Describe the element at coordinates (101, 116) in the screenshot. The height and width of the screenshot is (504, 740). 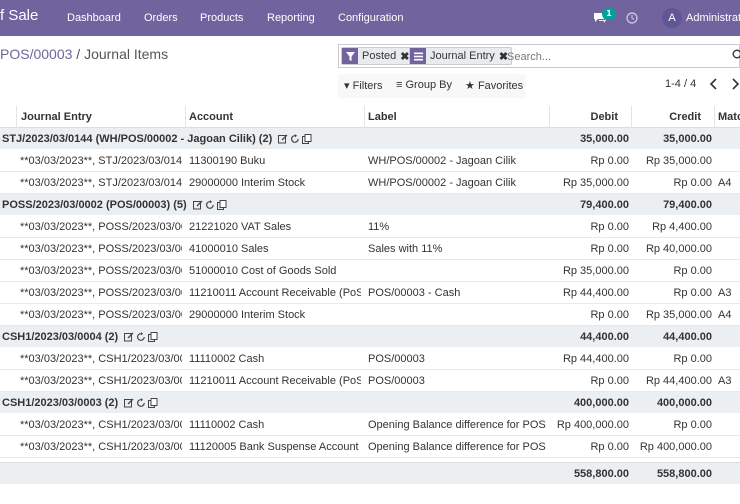
I see `col-journal-entry: Journal Entry` at that location.